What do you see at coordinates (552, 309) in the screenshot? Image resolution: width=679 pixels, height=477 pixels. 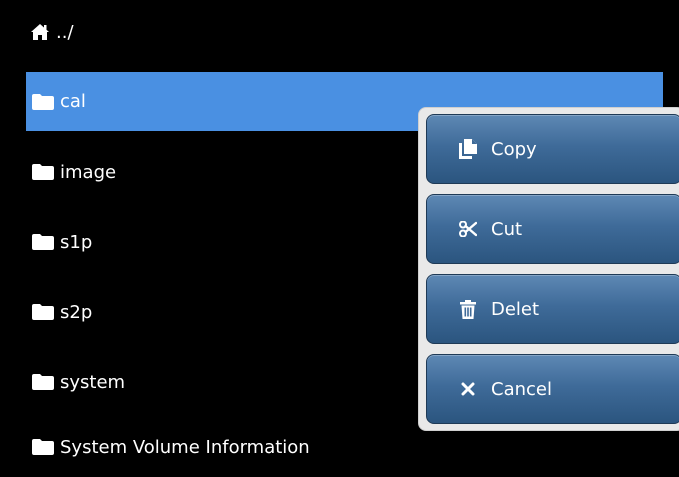 I see `delete-button: Delet` at bounding box center [552, 309].